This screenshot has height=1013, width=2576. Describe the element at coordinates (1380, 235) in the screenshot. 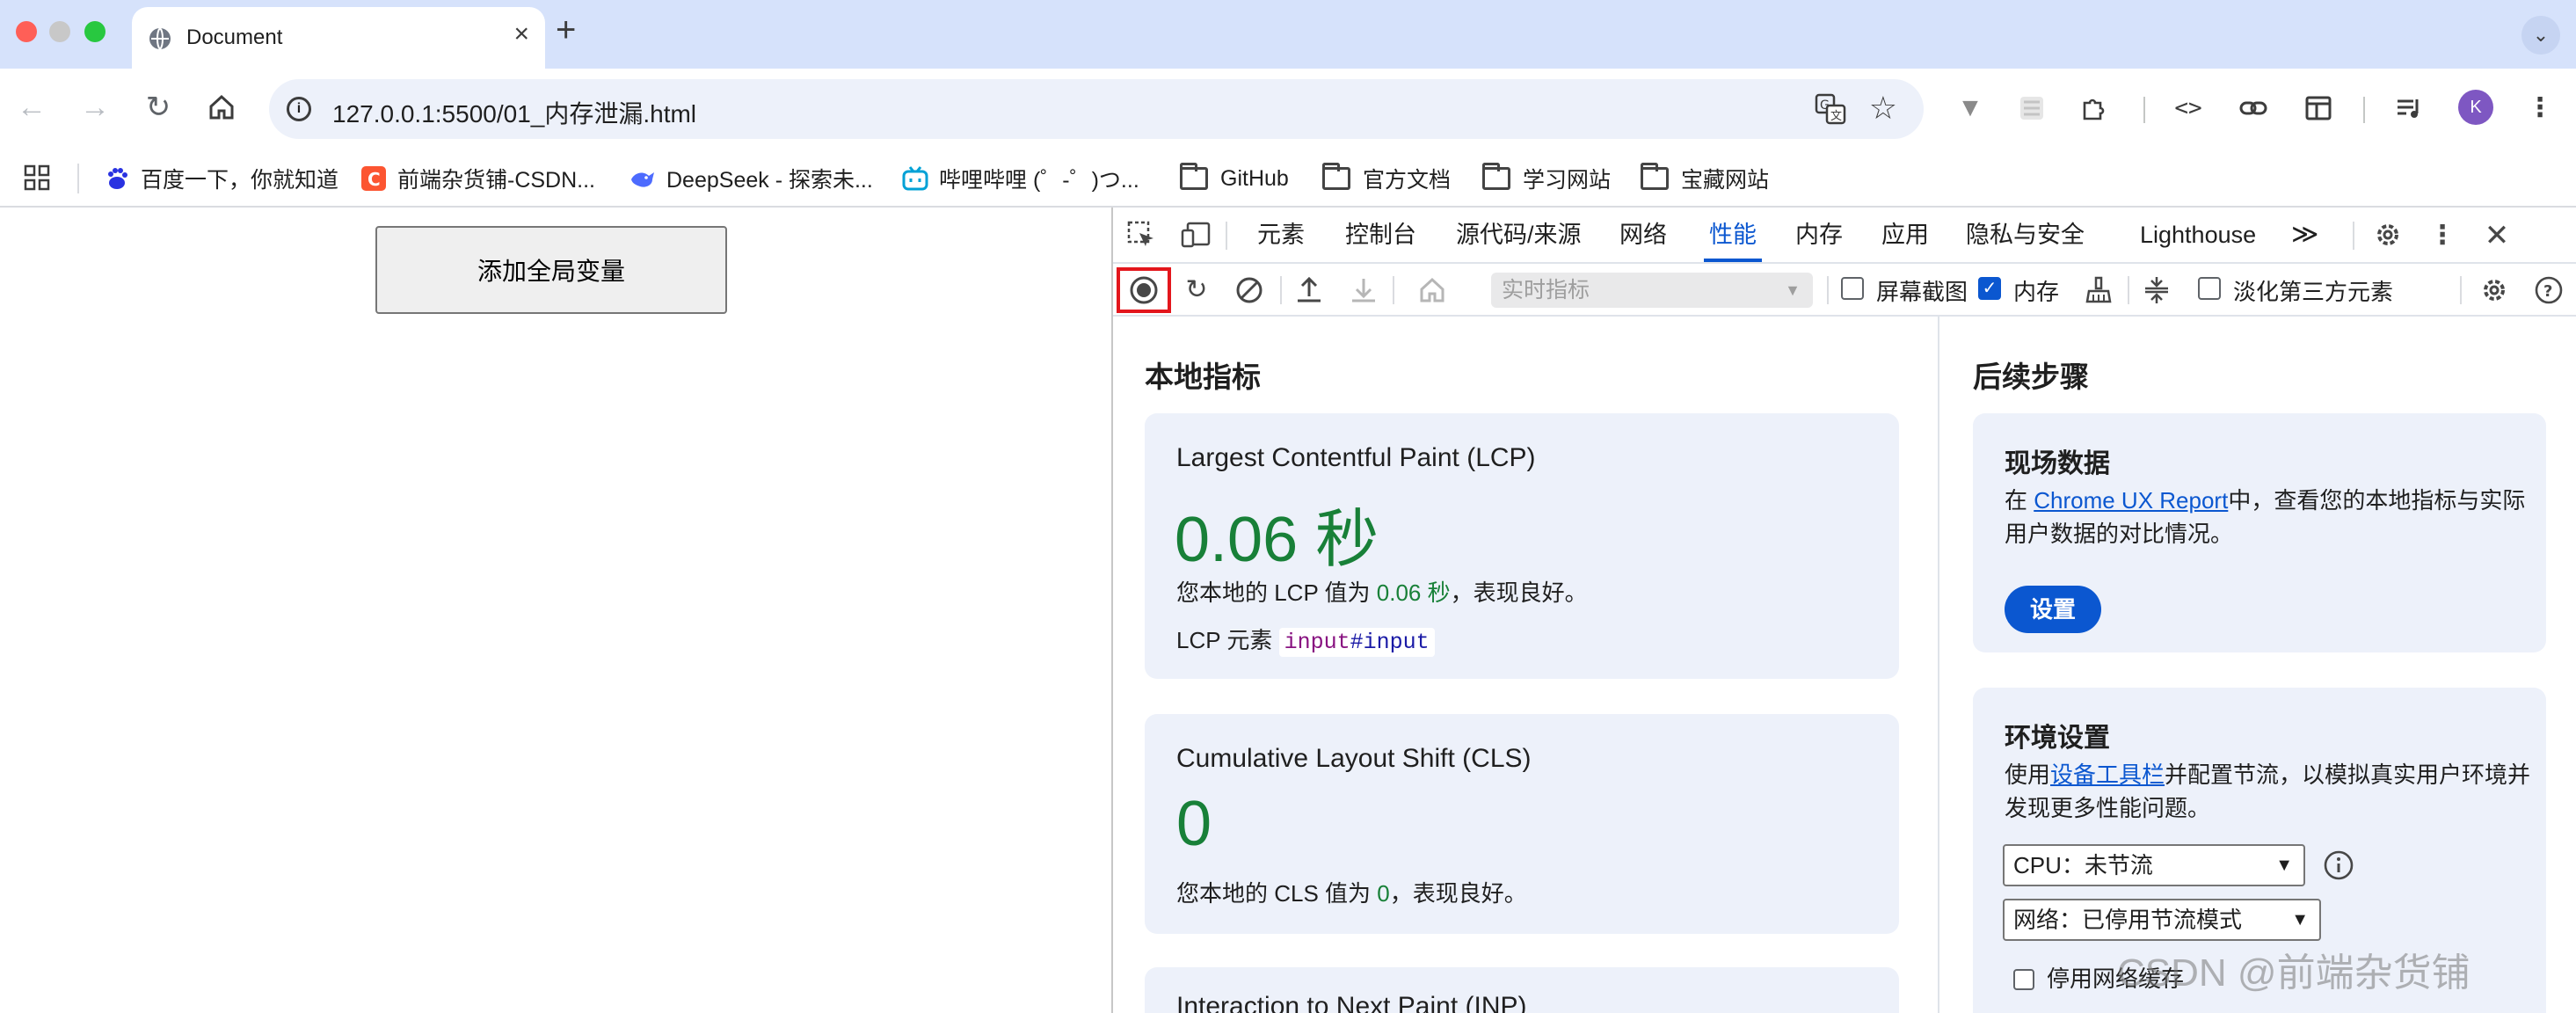

I see `tab-console: 控制台` at that location.